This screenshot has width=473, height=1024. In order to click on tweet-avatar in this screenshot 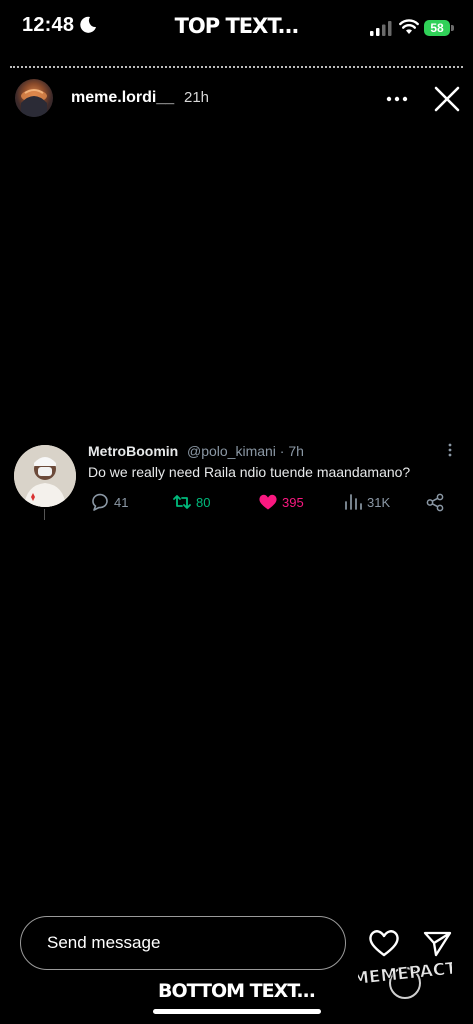, I will do `click(45, 476)`.